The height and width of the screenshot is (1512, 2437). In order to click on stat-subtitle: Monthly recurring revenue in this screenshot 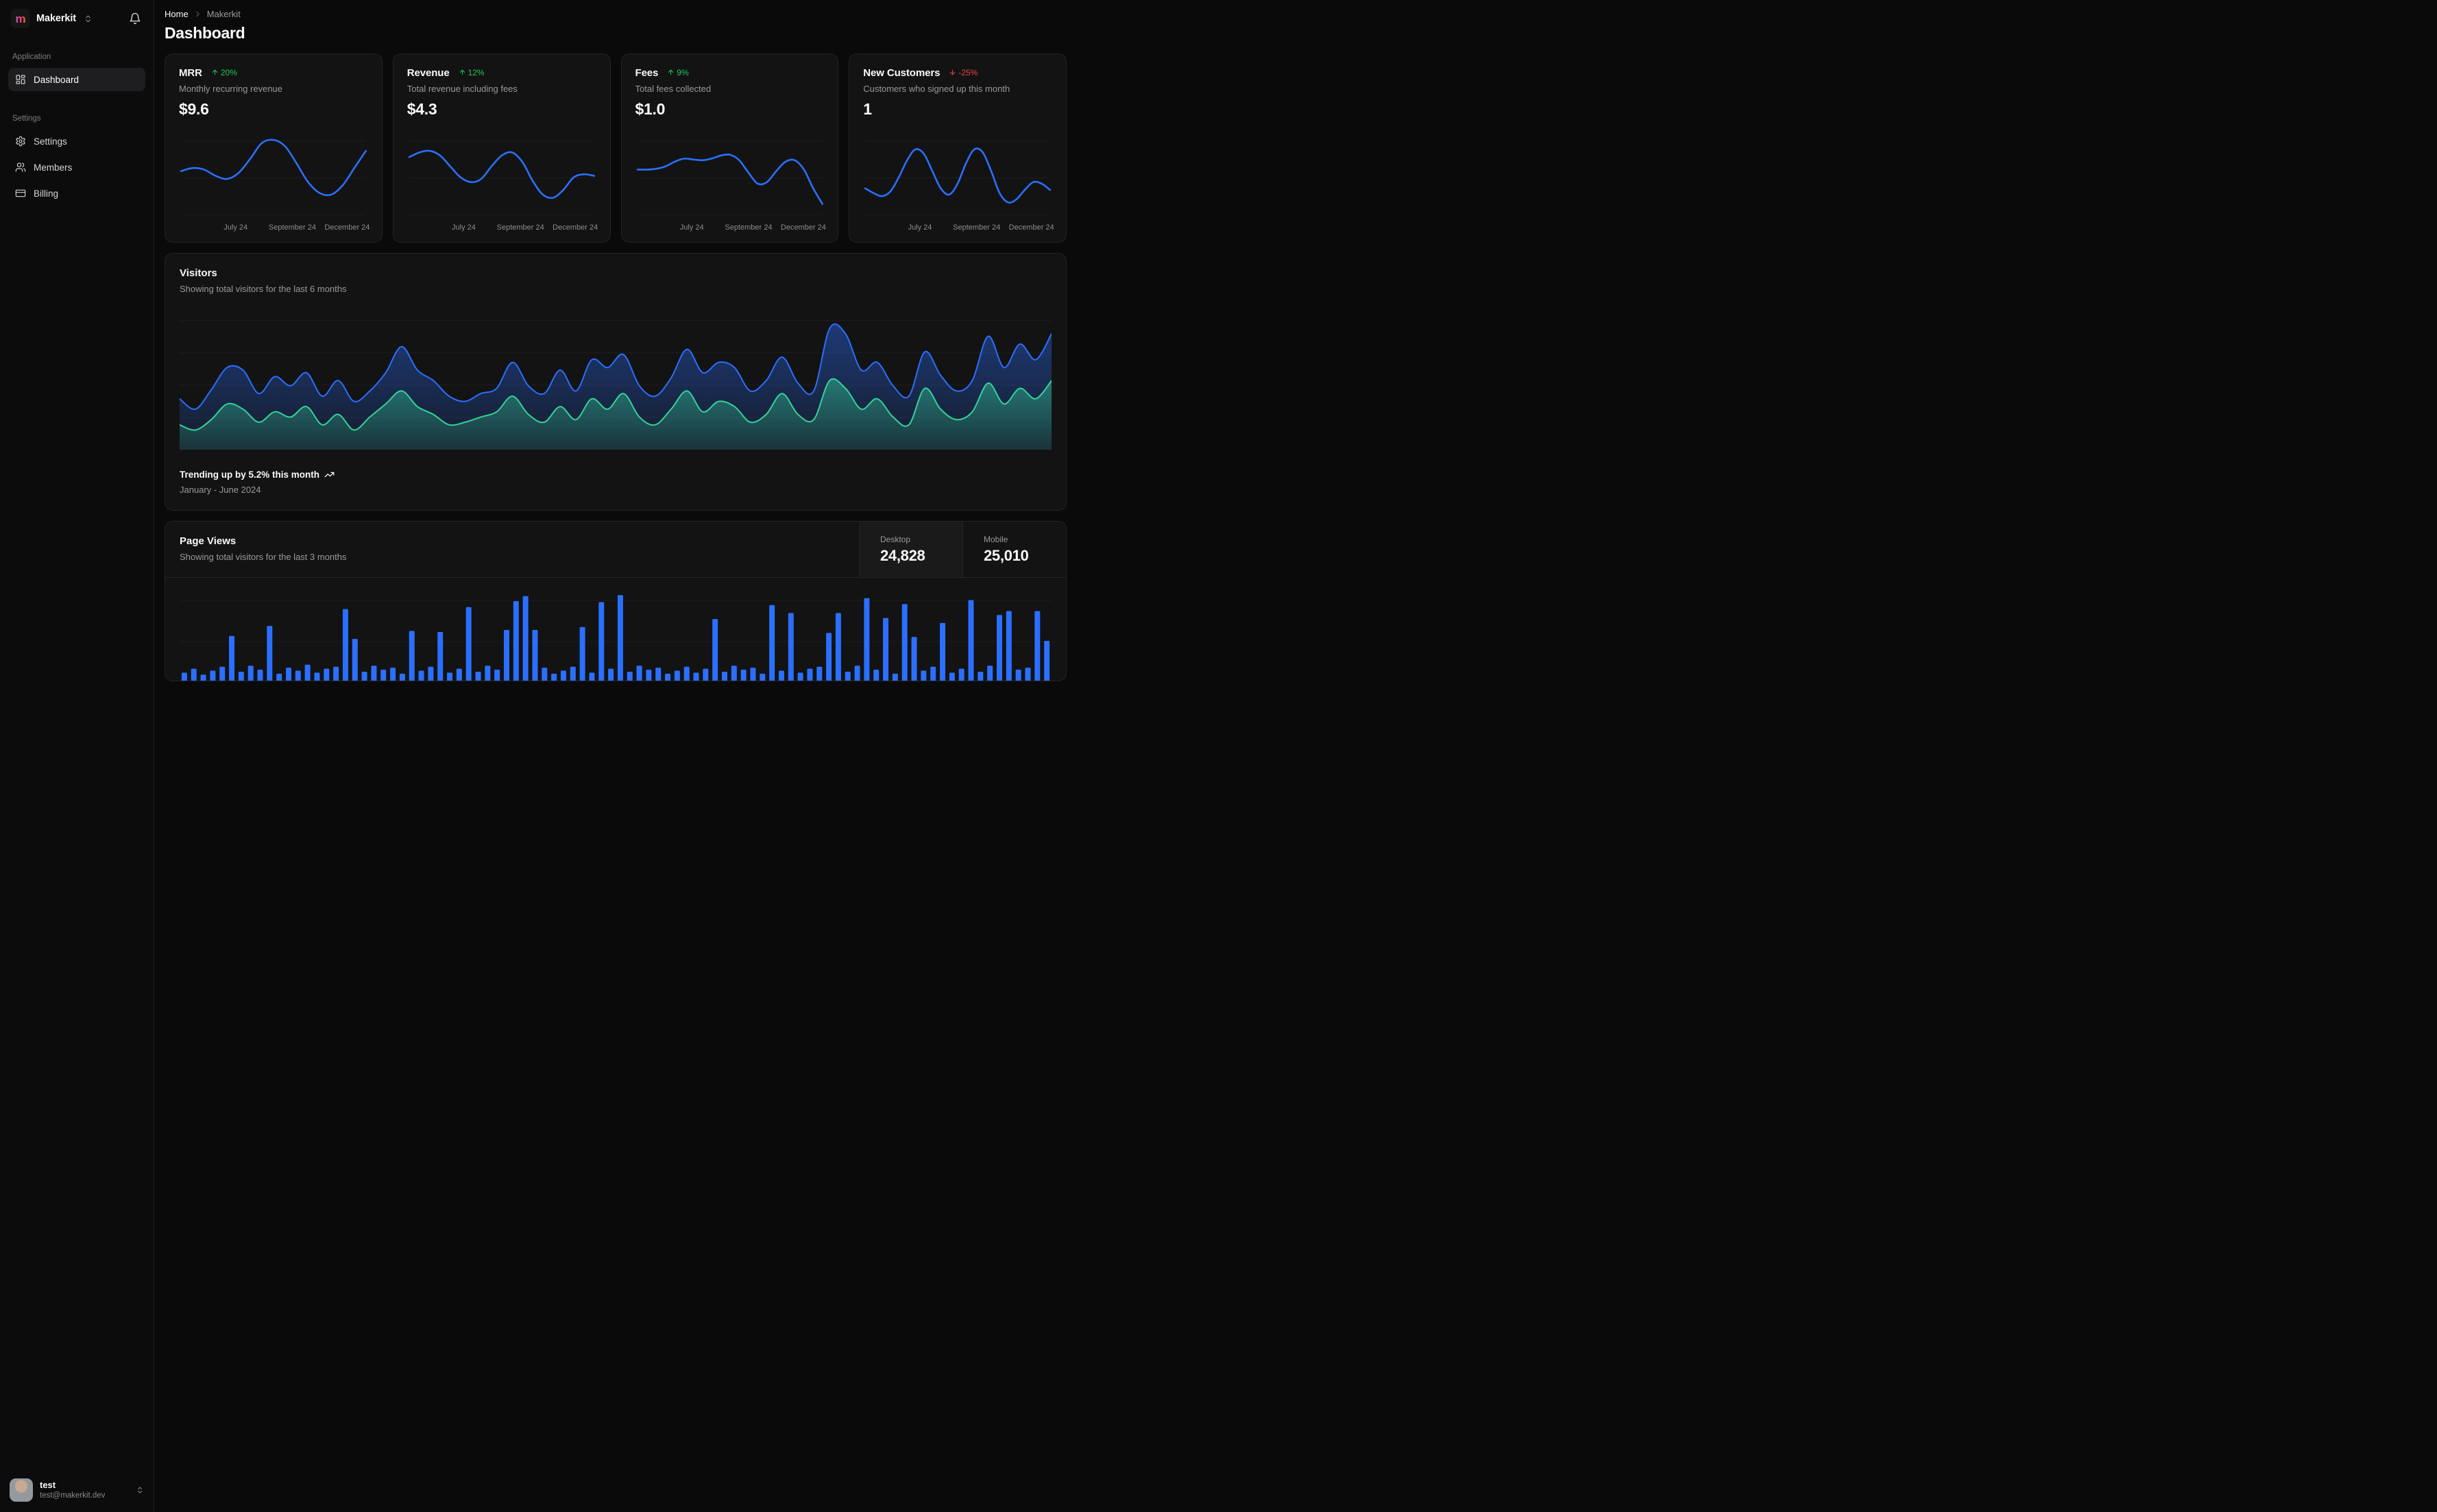, I will do `click(231, 89)`.